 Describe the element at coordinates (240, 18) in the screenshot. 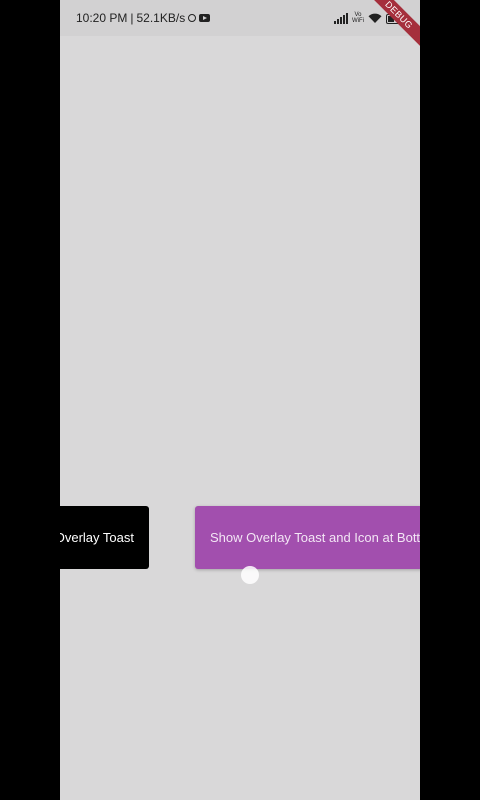

I see `status-bar: 10:20 PM | 52.1KB/s Vo WiFi` at that location.